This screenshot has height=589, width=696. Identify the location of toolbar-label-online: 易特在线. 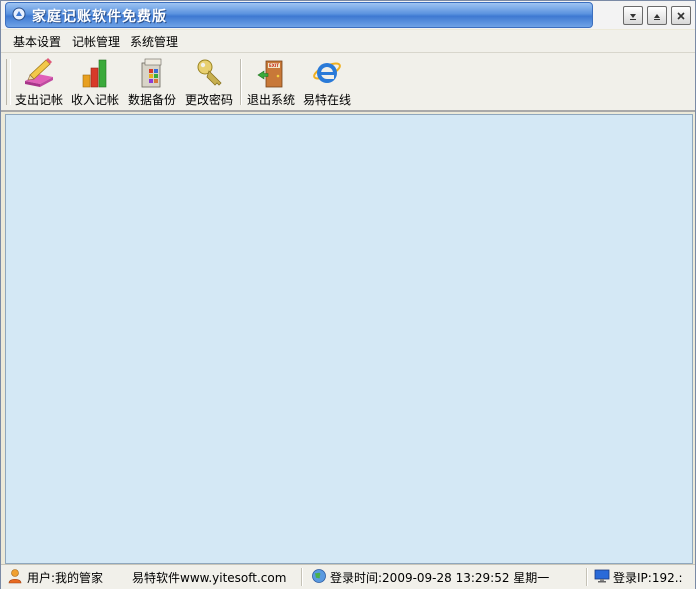
(326, 100).